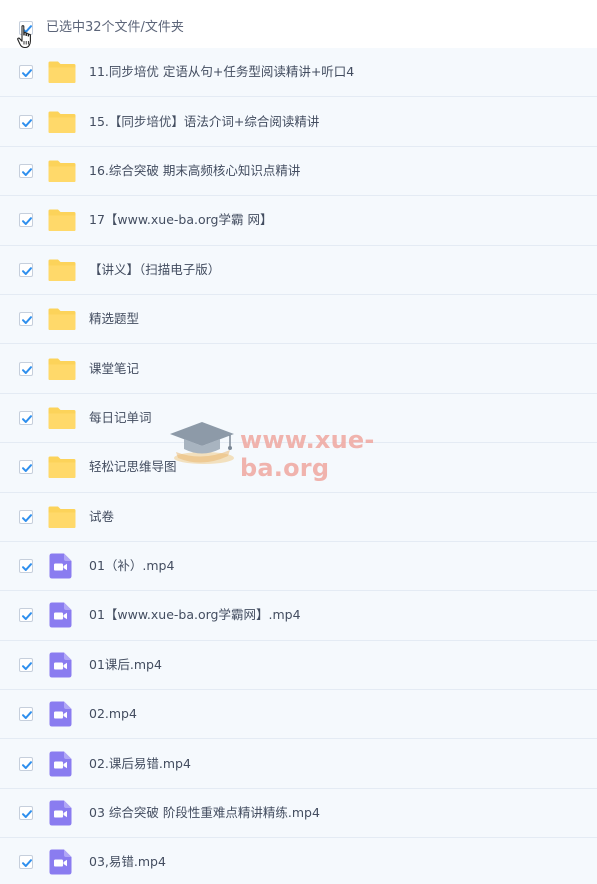 Image resolution: width=597 pixels, height=884 pixels. Describe the element at coordinates (114, 369) in the screenshot. I see `item-name: 课堂笔记` at that location.